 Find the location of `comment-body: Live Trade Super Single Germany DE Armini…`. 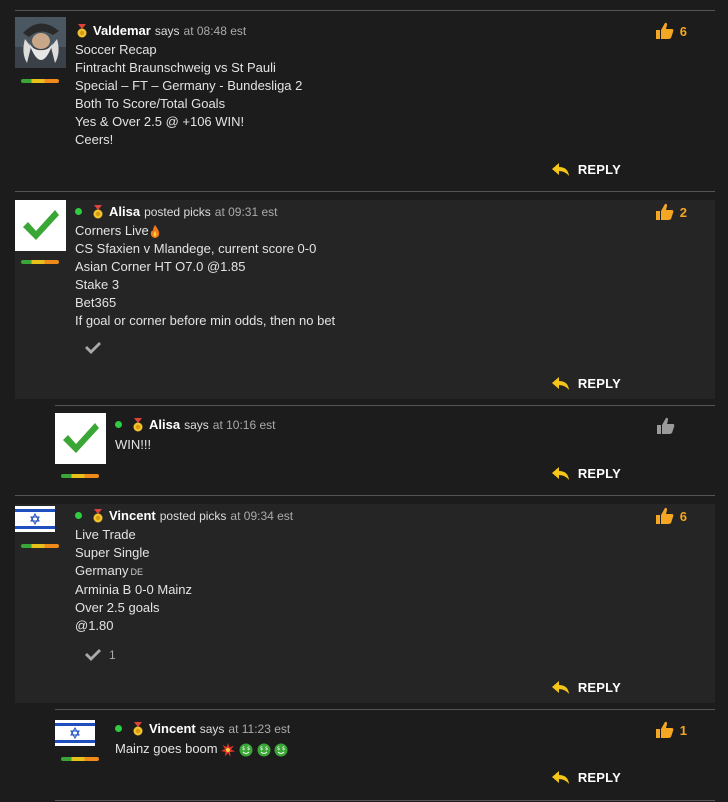

comment-body: Live Trade Super Single Germany DE Armini… is located at coordinates (133, 580).